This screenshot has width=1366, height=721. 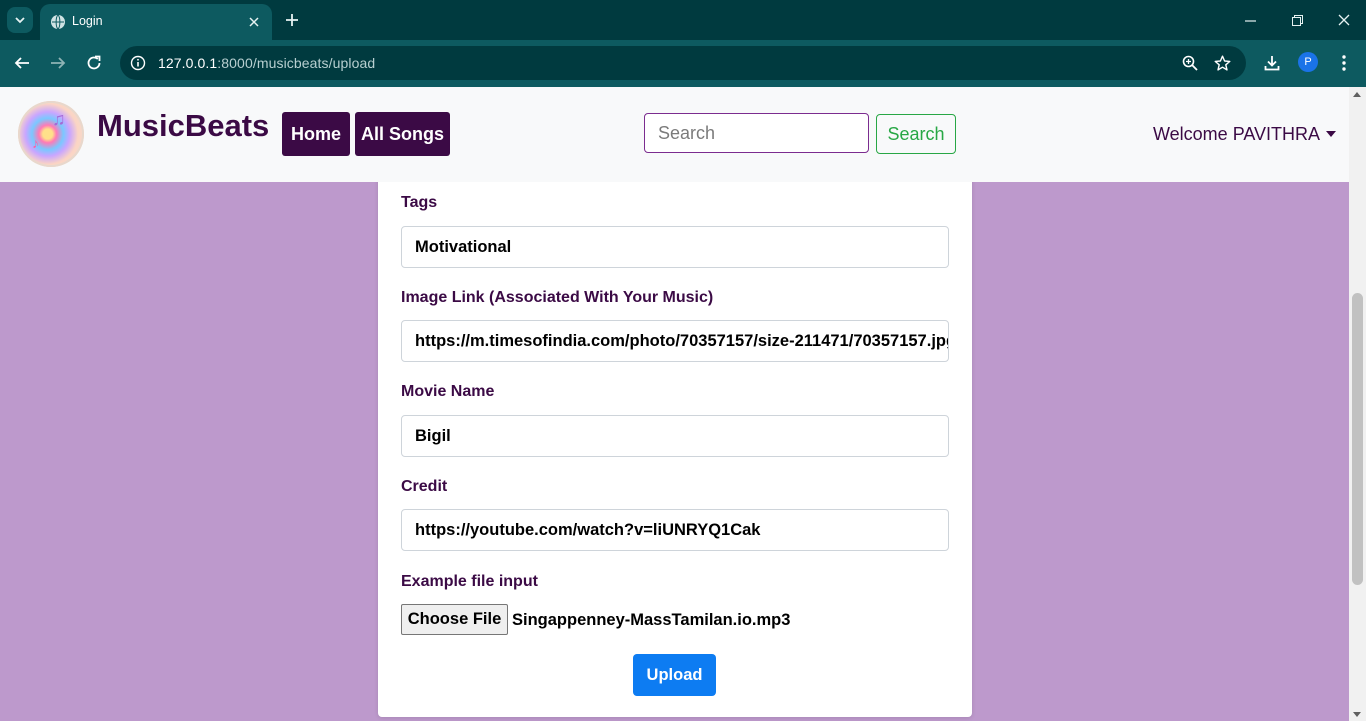 I want to click on browser-toolbar: 127.0.0.1:8000/musicbeats/upload P, so click(x=683, y=63).